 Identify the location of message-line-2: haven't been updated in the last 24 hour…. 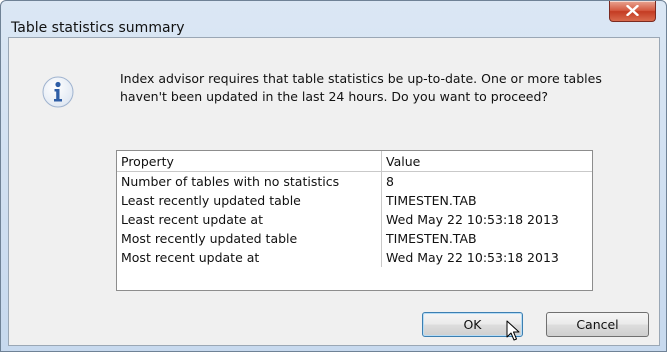
(334, 96).